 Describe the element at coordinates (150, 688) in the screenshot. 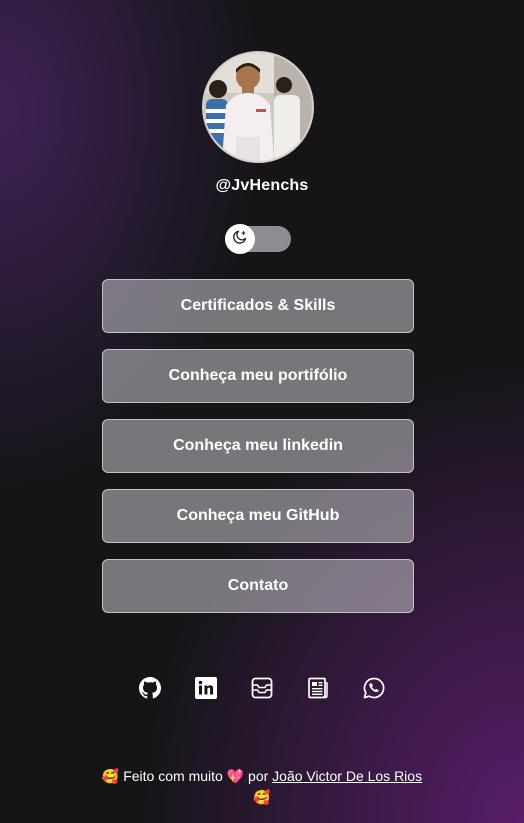

I see `github-icon` at that location.